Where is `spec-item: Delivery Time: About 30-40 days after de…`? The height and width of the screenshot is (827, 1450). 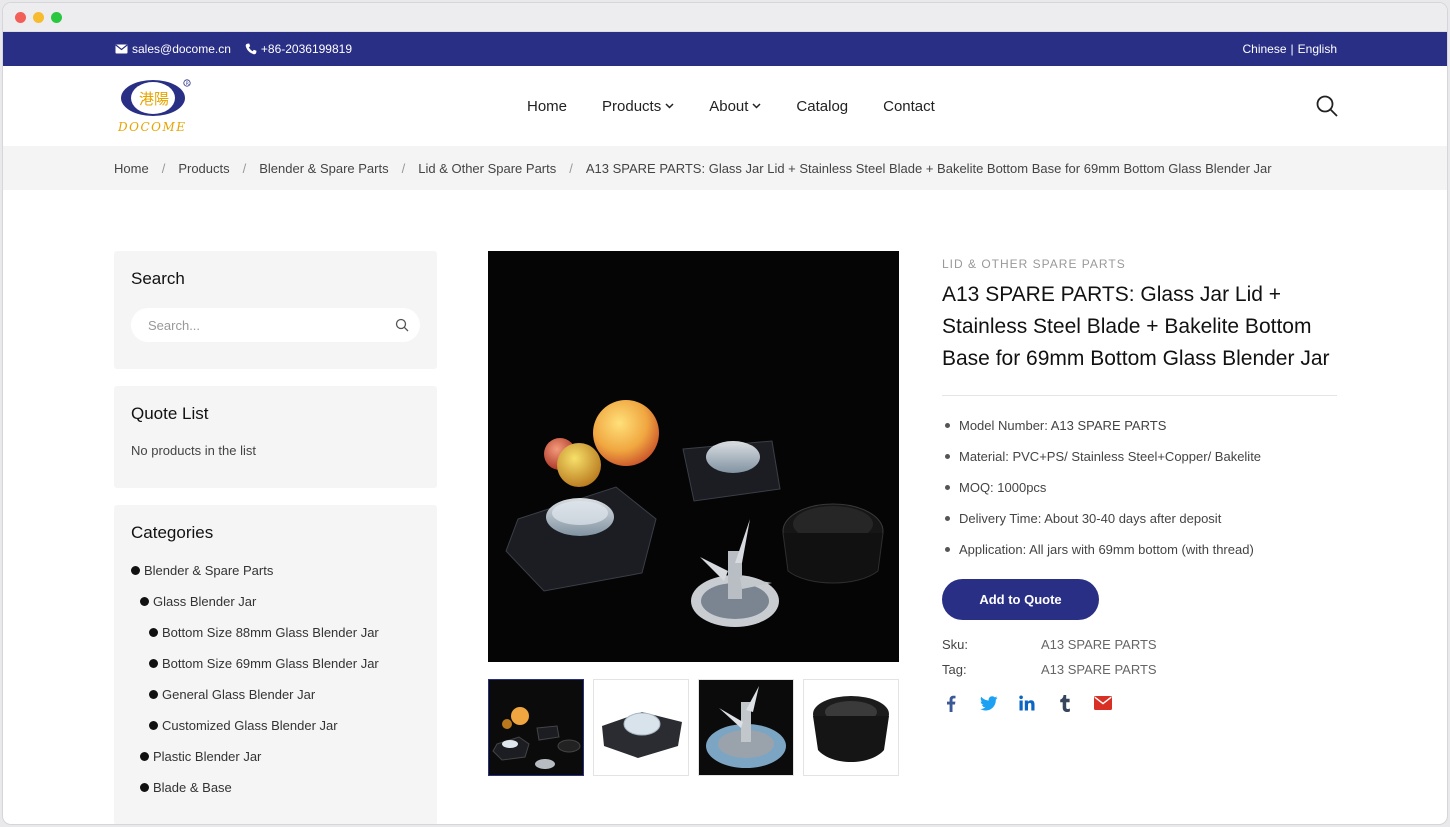 spec-item: Delivery Time: About 30-40 days after de… is located at coordinates (1139, 518).